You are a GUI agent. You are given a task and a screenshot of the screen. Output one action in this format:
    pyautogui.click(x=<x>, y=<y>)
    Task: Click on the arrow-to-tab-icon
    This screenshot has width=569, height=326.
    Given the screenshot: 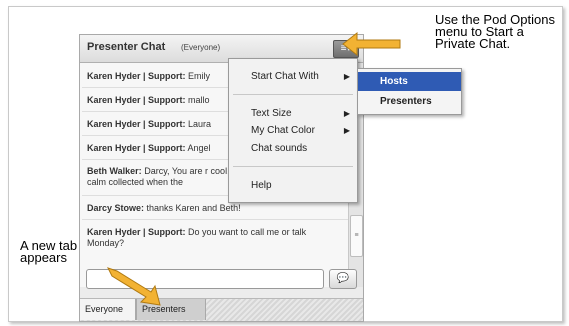 What is the action you would take?
    pyautogui.click(x=134, y=286)
    